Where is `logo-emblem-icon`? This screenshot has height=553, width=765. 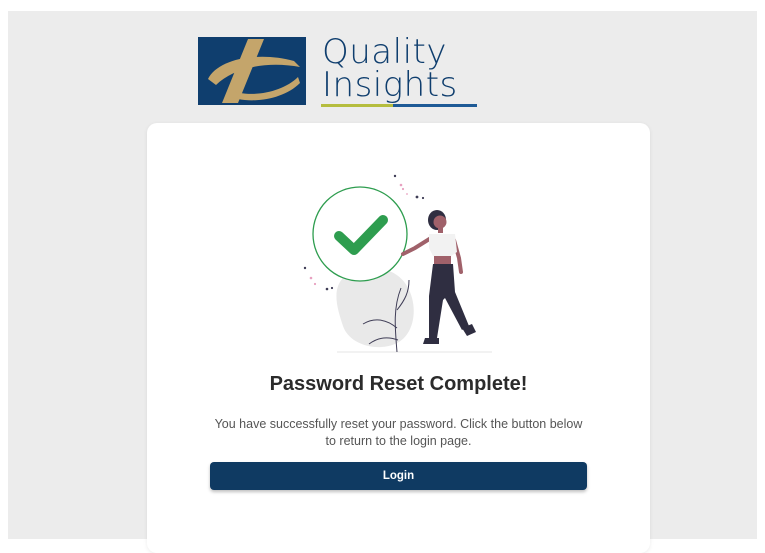 logo-emblem-icon is located at coordinates (252, 71).